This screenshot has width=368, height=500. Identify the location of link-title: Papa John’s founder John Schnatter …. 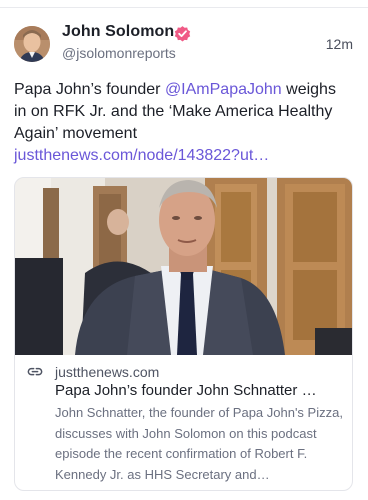
(200, 390).